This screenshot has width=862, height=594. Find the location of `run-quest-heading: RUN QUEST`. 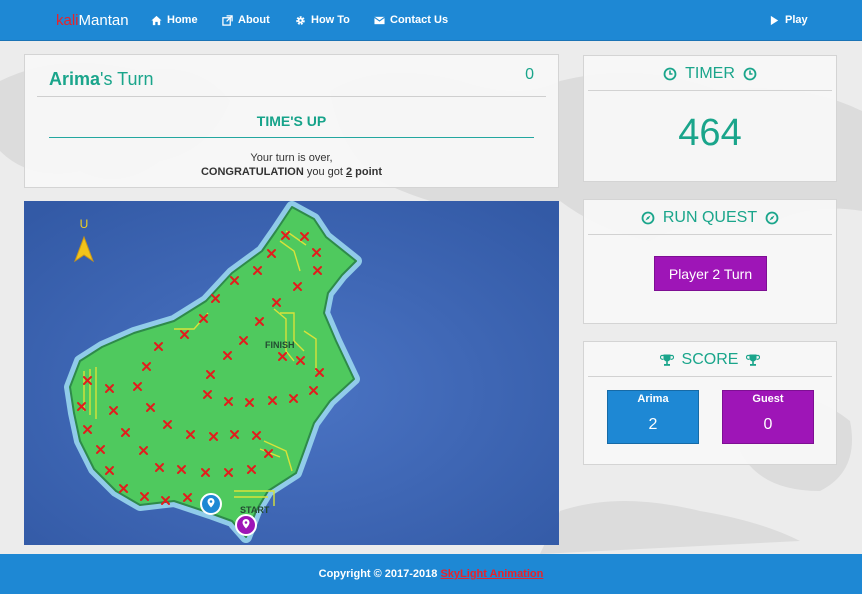

run-quest-heading: RUN QUEST is located at coordinates (710, 218).